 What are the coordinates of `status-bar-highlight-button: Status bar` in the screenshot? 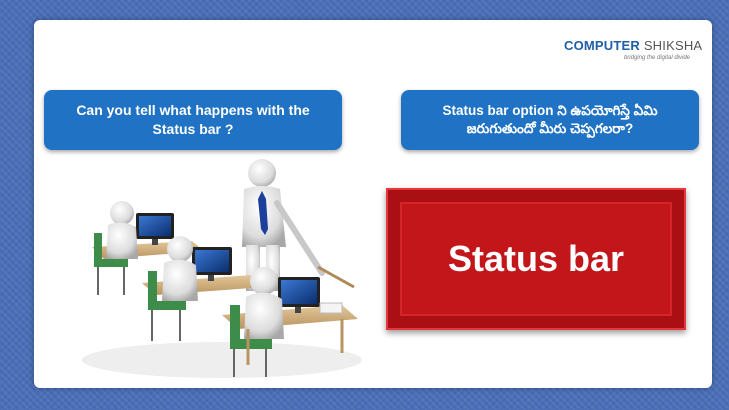 It's located at (536, 259).